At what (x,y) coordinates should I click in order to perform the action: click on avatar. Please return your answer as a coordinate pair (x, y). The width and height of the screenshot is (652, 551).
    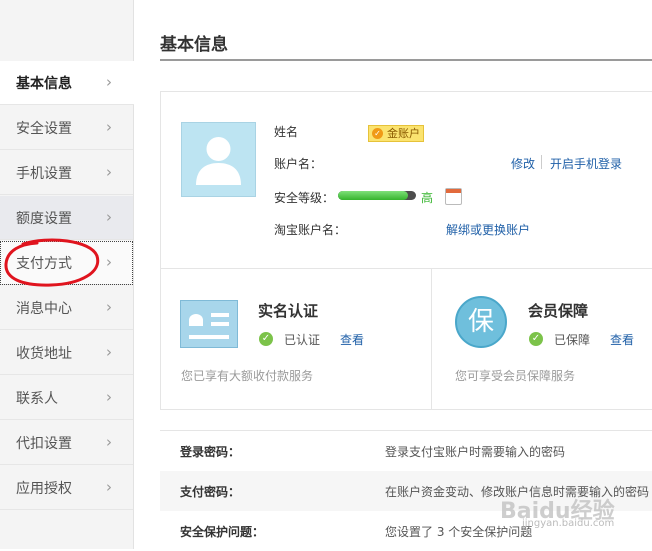
    Looking at the image, I should click on (218, 159).